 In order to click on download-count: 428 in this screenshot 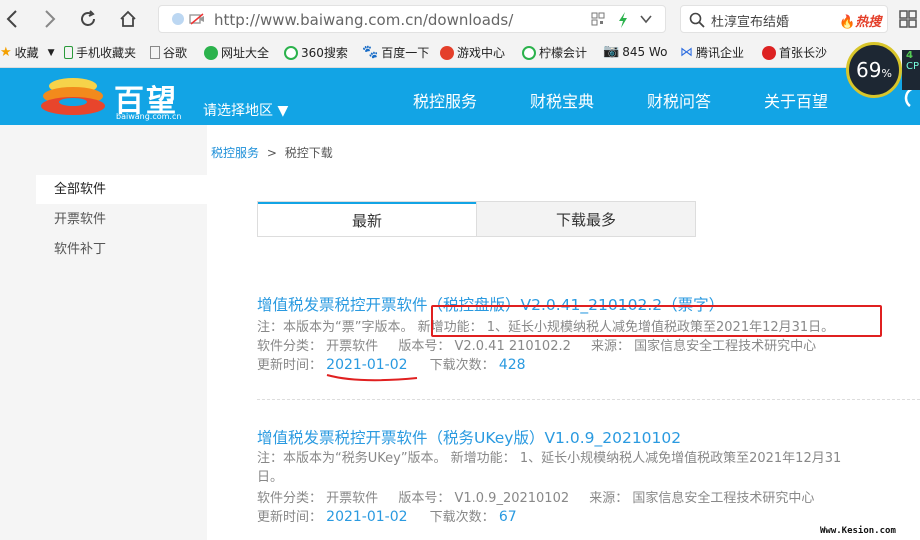, I will do `click(512, 365)`.